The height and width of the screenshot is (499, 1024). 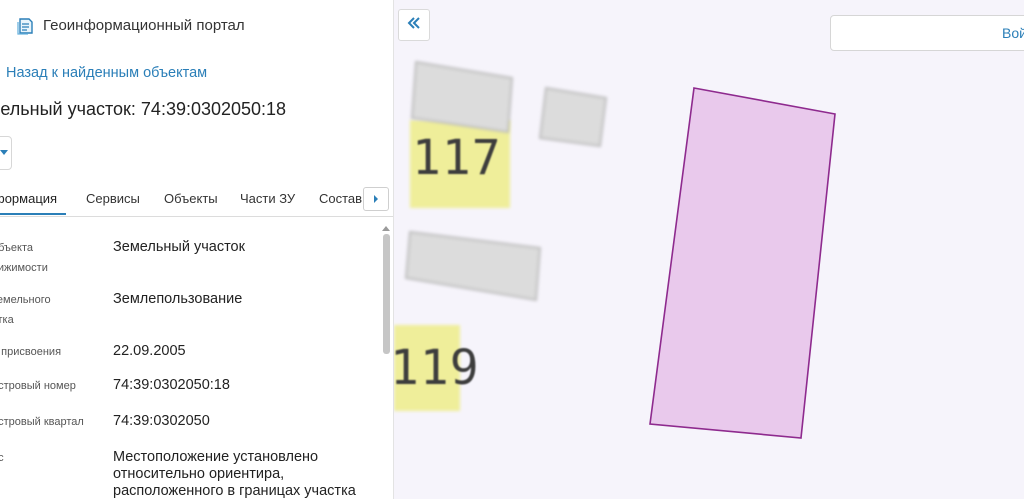 I want to click on filter-dropdown-button, so click(x=6, y=153).